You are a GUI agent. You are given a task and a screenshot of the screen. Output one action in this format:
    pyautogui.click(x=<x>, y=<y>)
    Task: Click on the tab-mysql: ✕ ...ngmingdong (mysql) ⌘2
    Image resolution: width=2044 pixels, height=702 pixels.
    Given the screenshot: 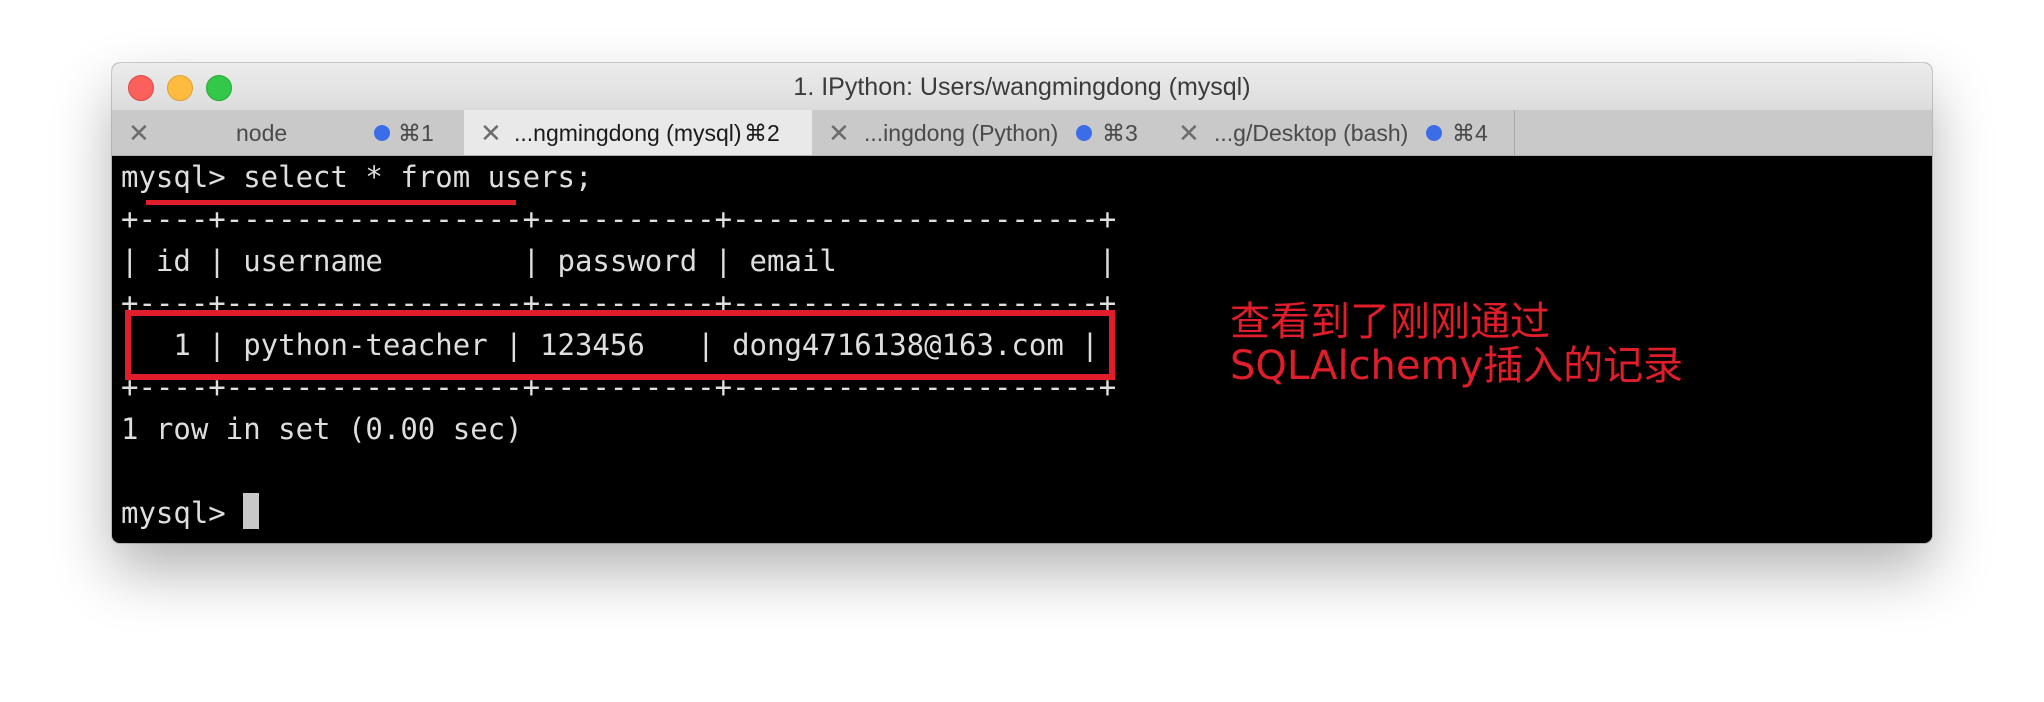 What is the action you would take?
    pyautogui.click(x=638, y=132)
    